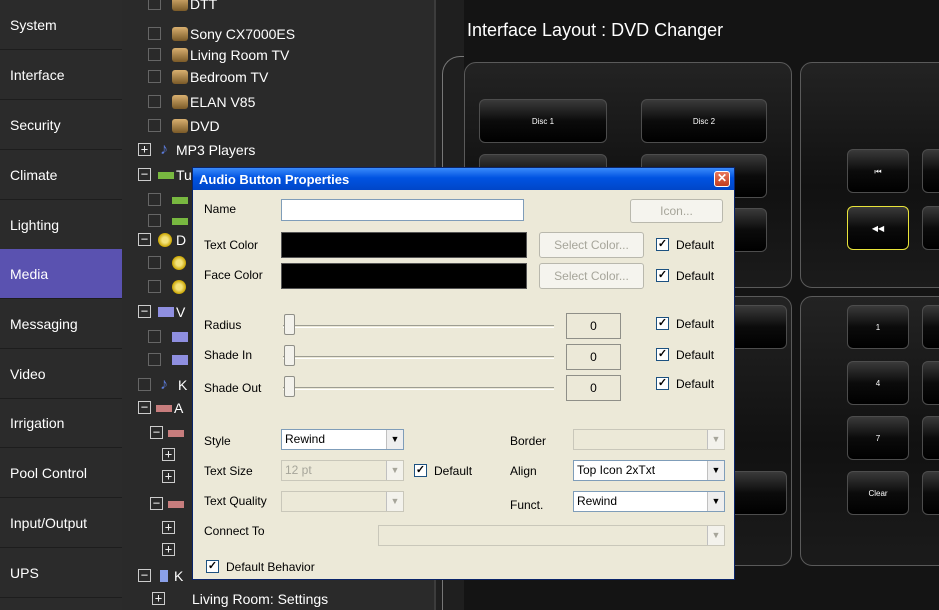 This screenshot has width=939, height=610. I want to click on text-size-select: 12 pt ▼, so click(342, 470).